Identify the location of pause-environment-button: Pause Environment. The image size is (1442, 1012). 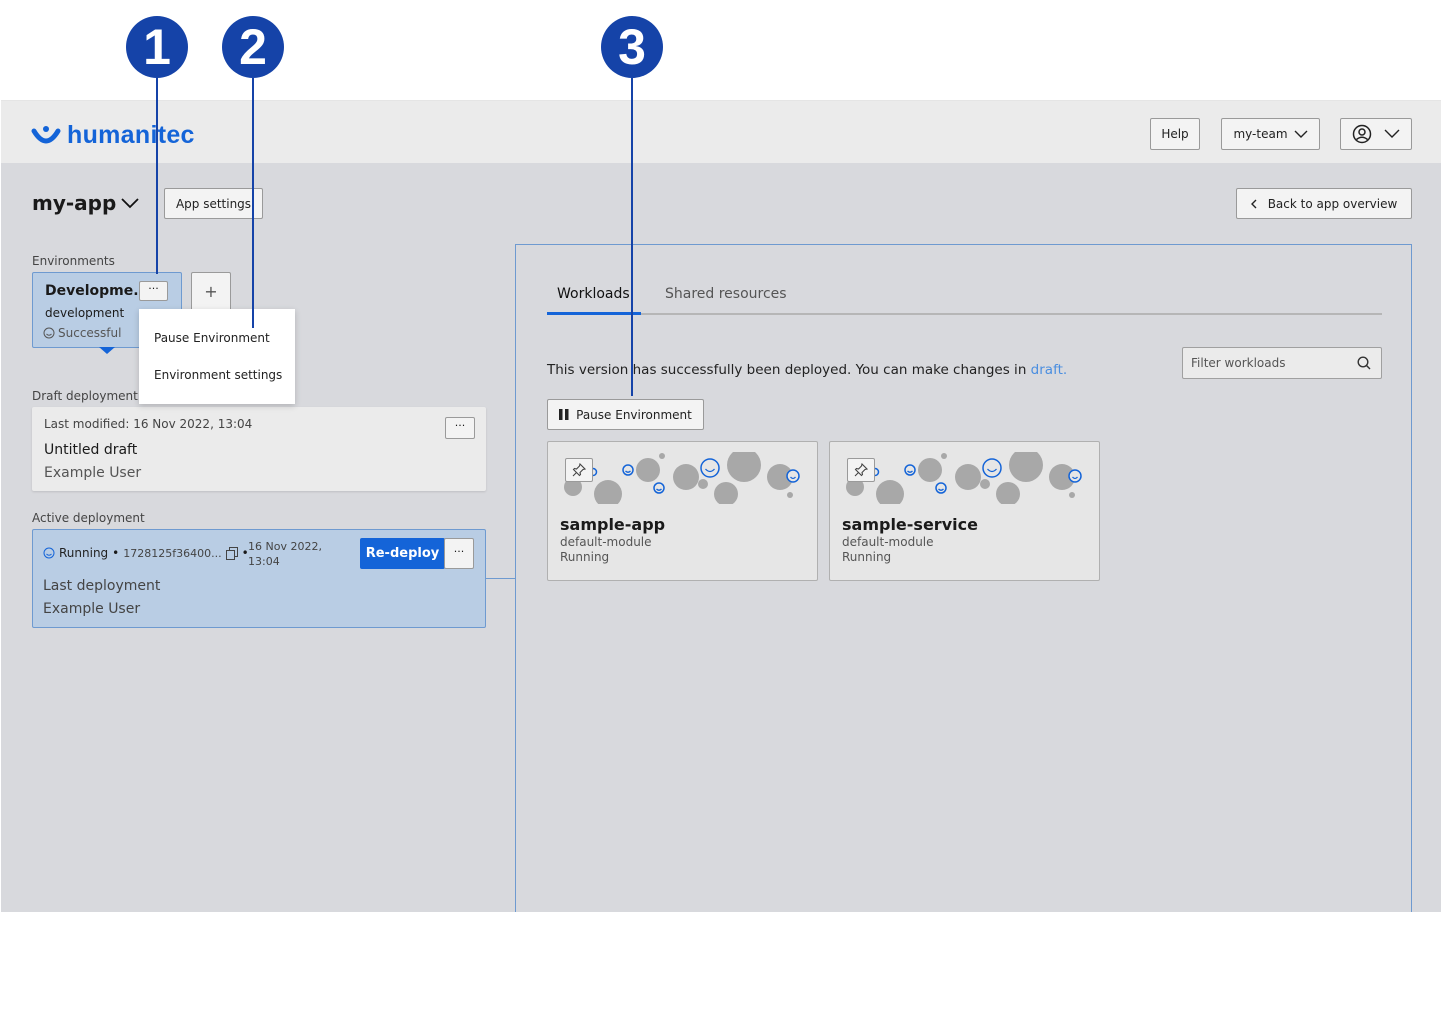
(625, 414).